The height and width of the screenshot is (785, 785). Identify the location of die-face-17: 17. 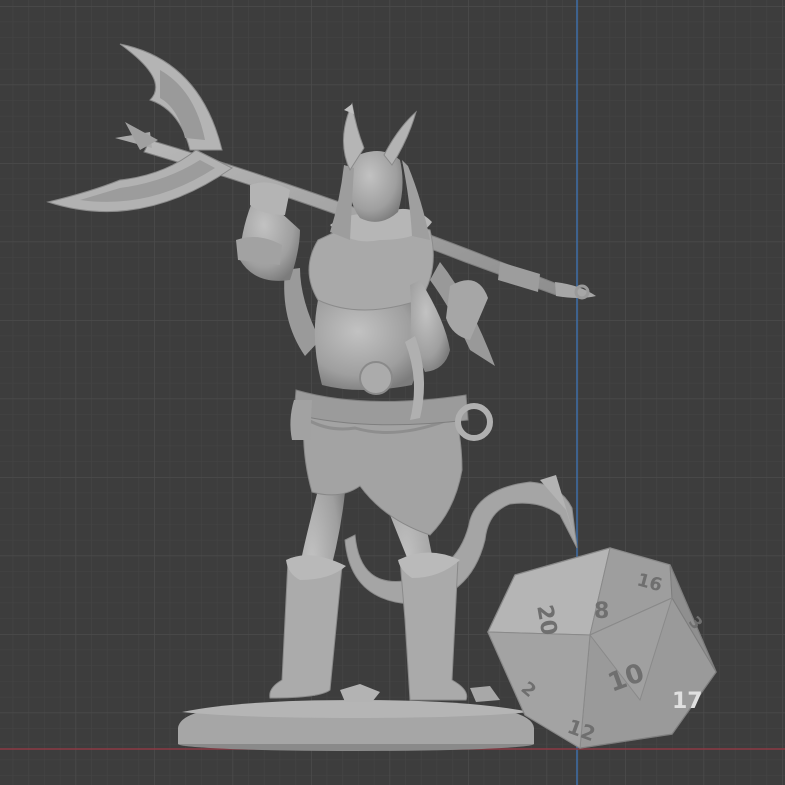
(687, 701).